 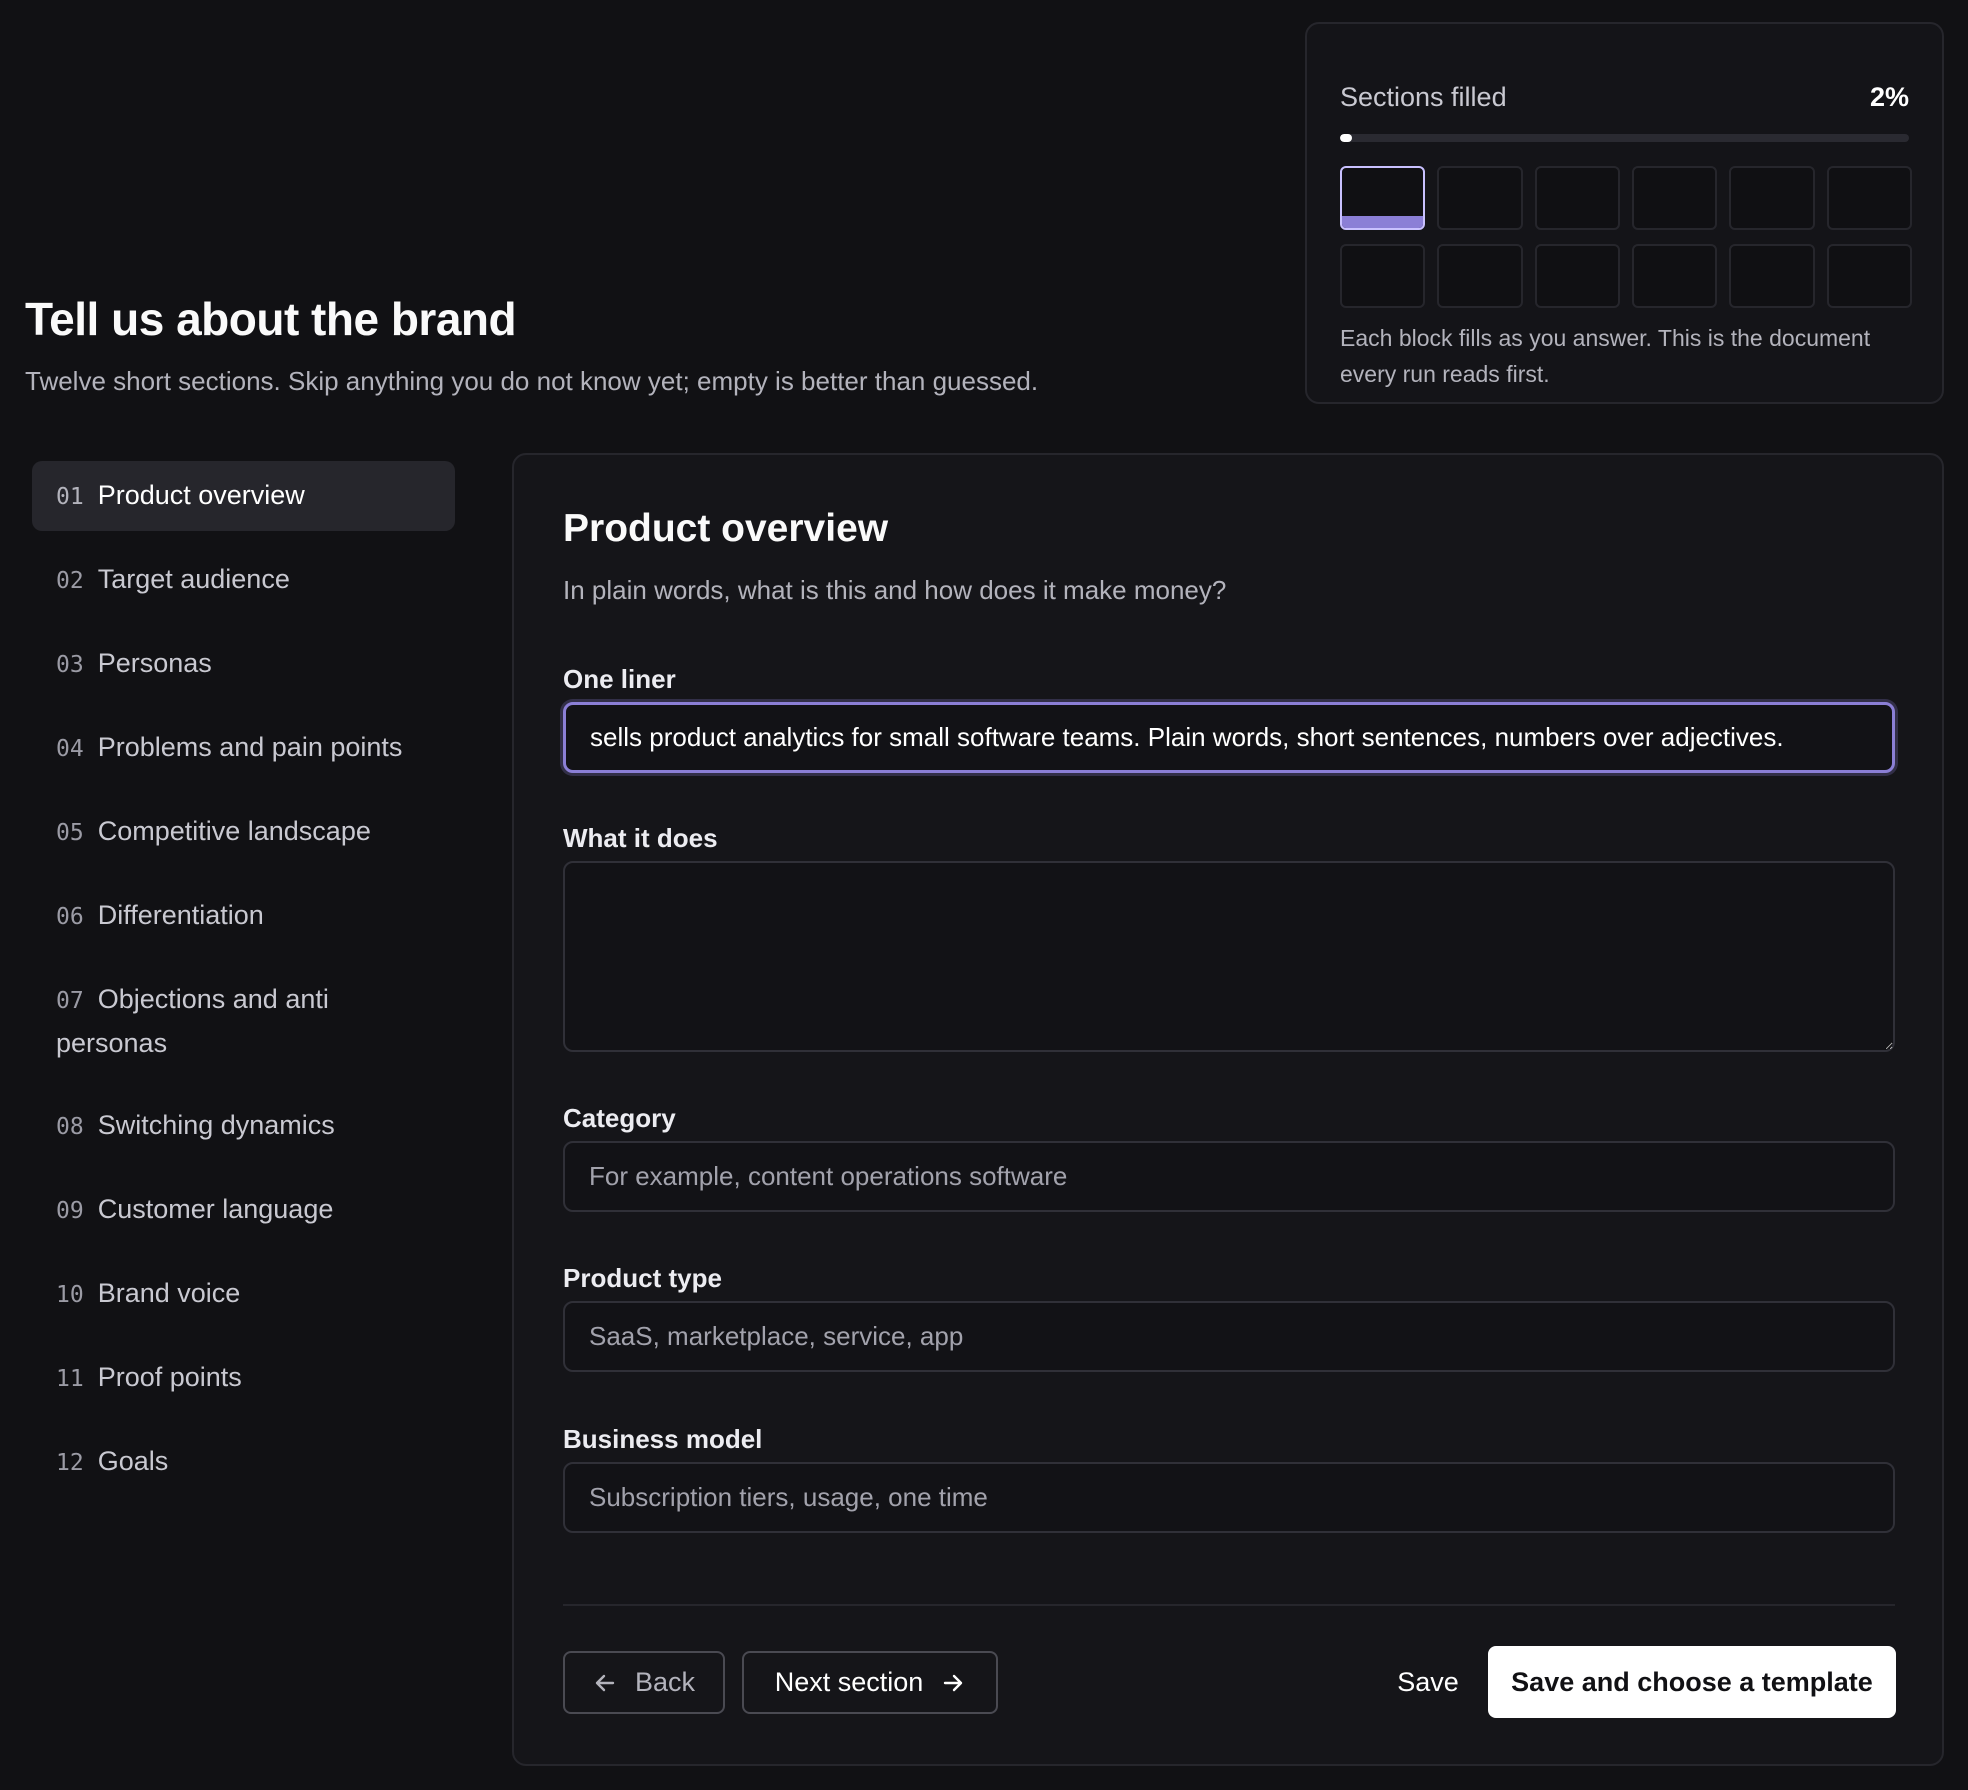 What do you see at coordinates (243, 1294) in the screenshot?
I see `nav-item-brand-voice: 10 Brand voice` at bounding box center [243, 1294].